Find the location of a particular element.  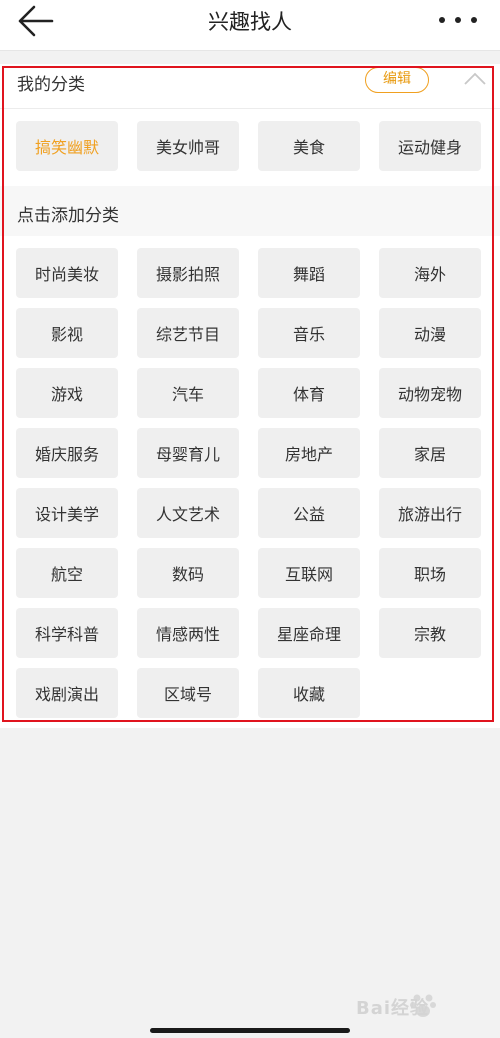

add-category-tag: 宗教 is located at coordinates (430, 633).